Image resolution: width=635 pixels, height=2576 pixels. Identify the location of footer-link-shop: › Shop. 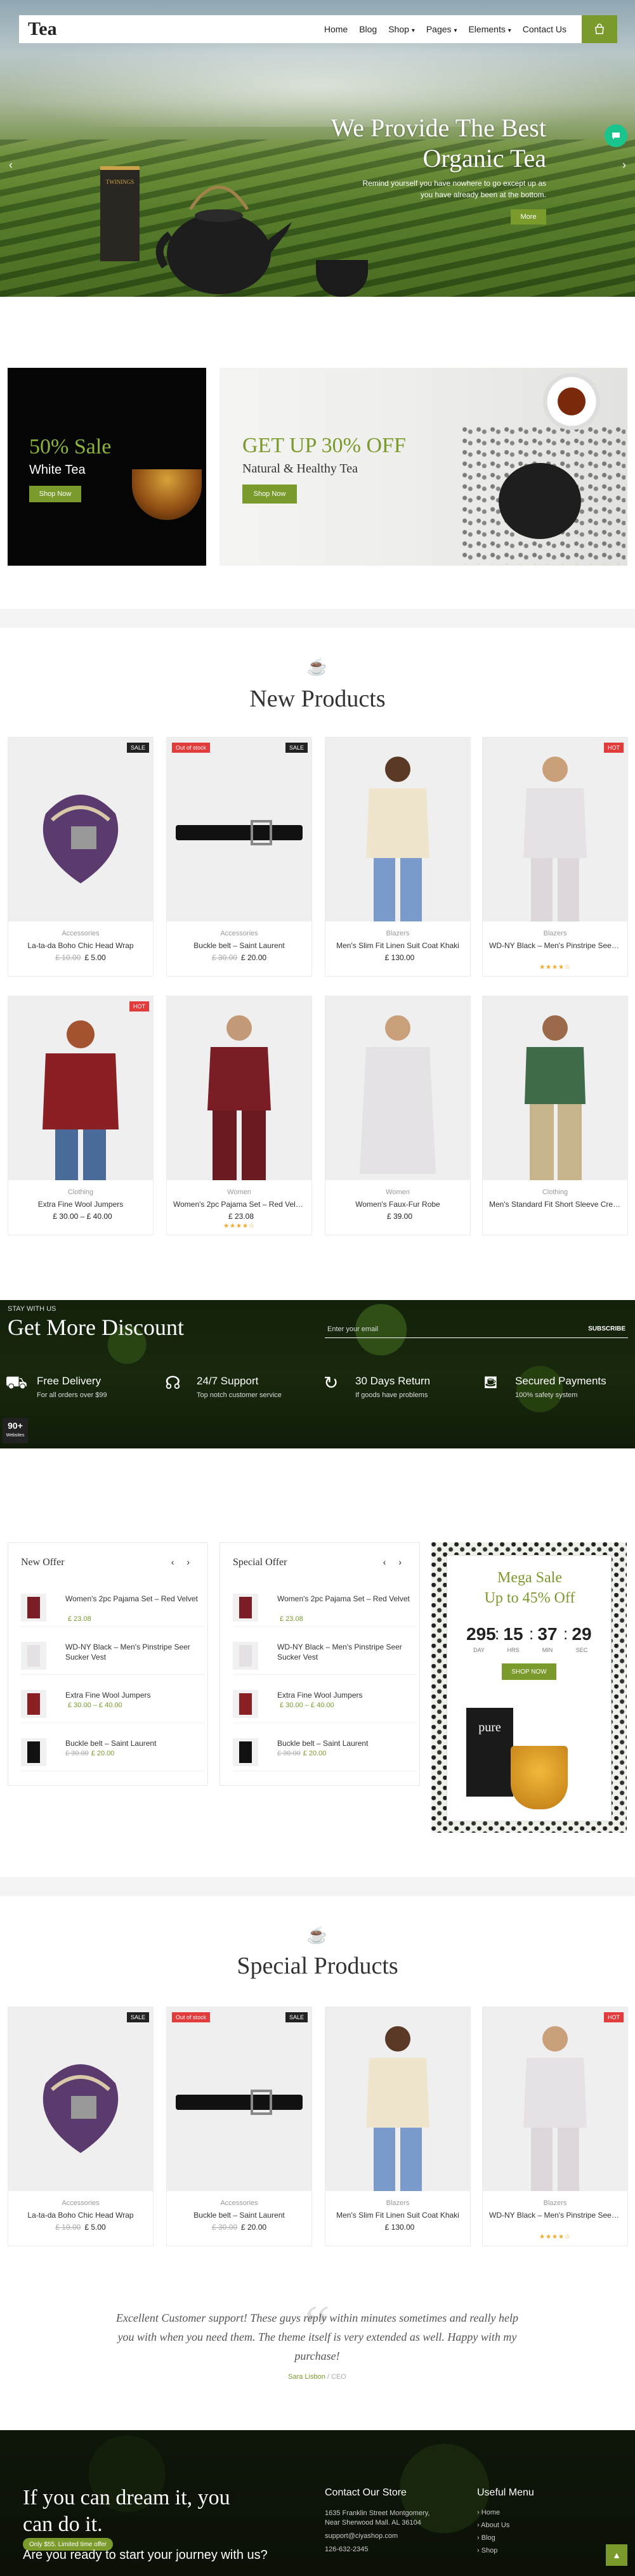
(487, 2551).